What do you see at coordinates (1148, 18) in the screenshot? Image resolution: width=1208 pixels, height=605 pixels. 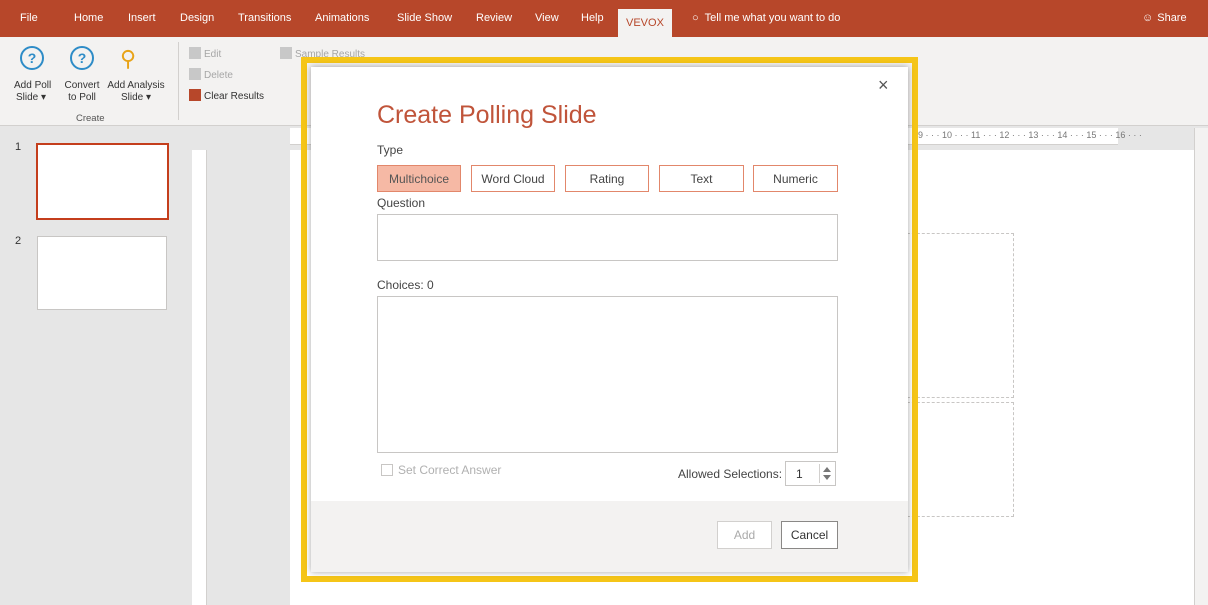 I see `person-icon: ☺` at bounding box center [1148, 18].